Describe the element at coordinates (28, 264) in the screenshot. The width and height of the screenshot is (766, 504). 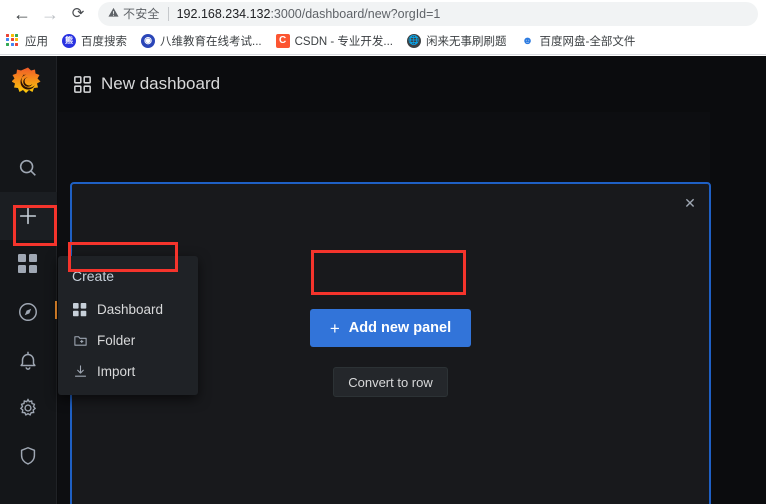
I see `sidebar-item-dashboards` at that location.